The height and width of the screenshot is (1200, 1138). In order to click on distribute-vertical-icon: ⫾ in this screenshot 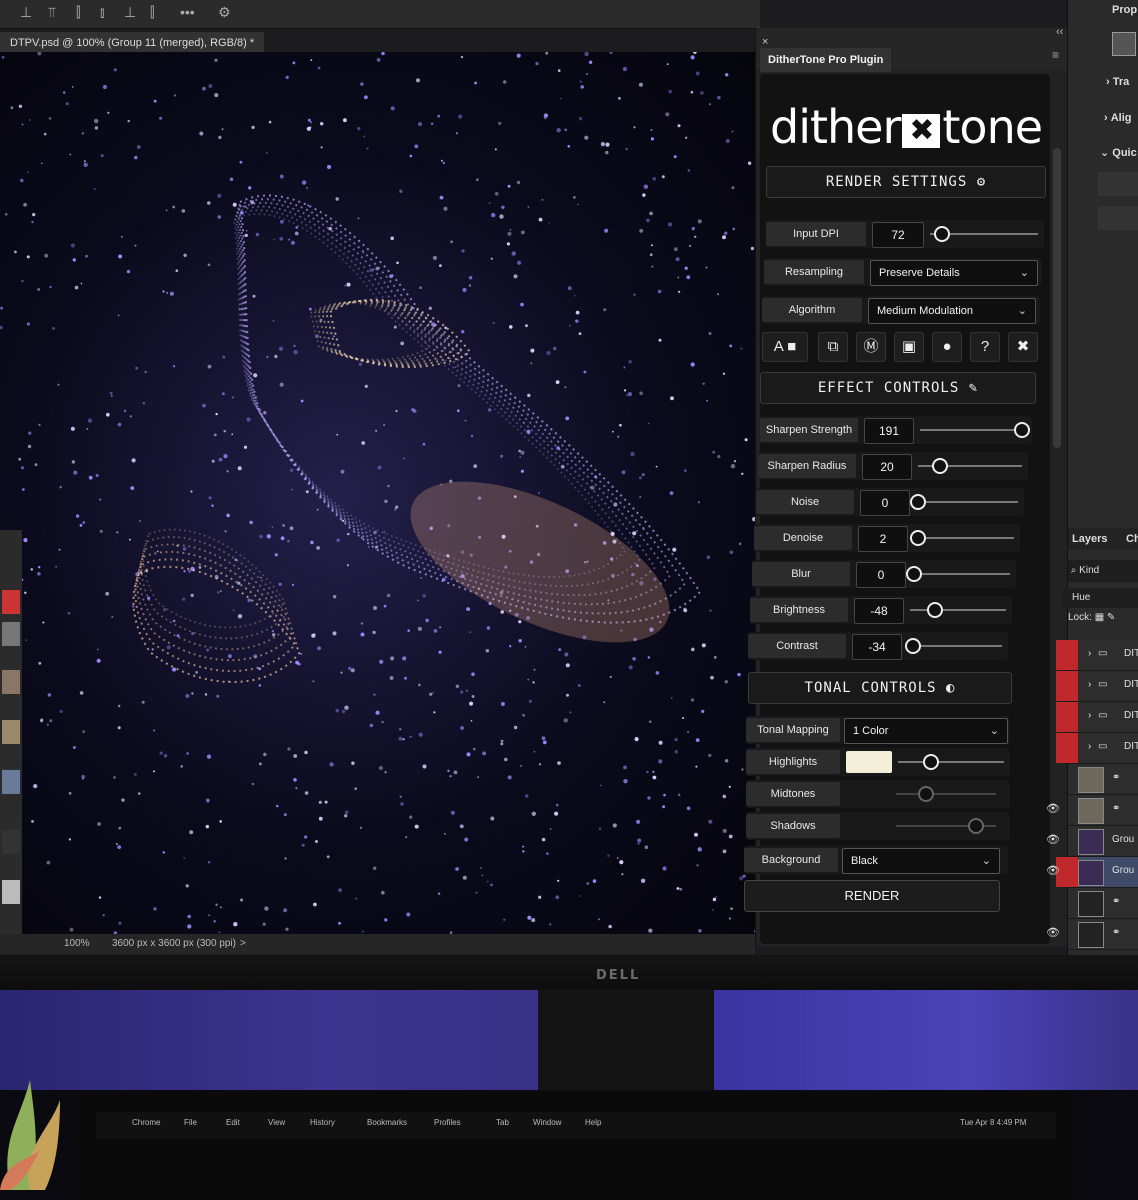, I will do `click(102, 12)`.